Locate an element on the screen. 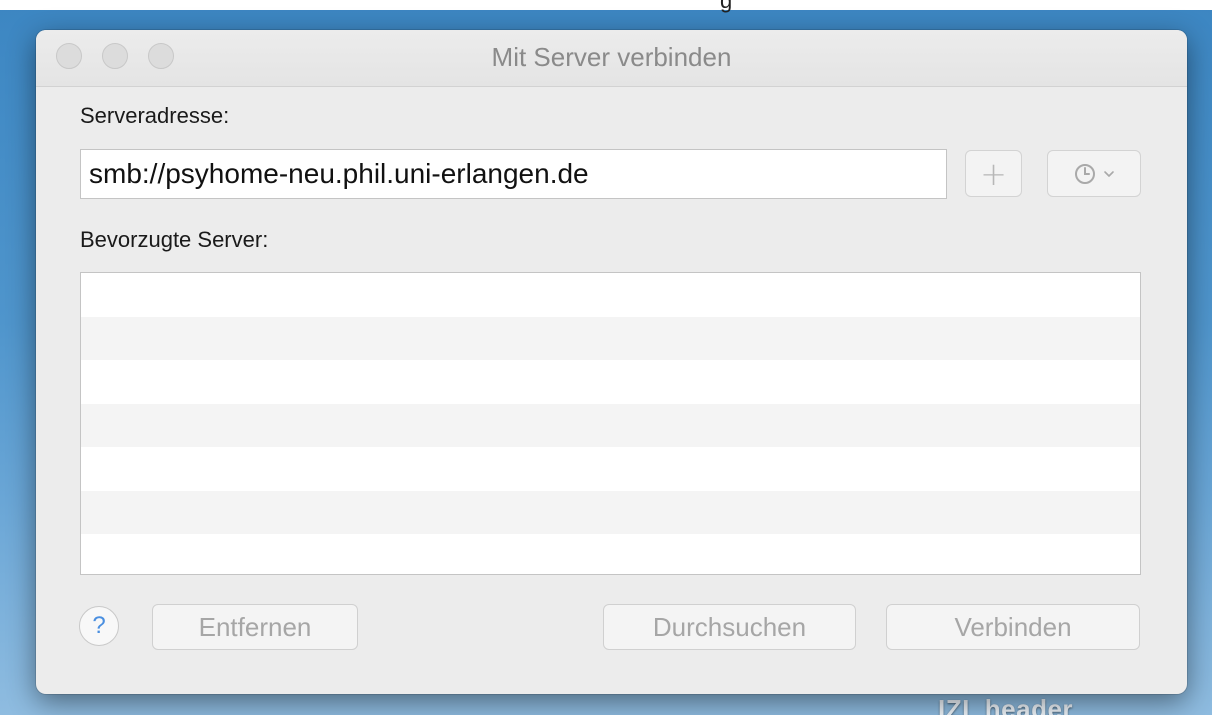 The height and width of the screenshot is (715, 1212). chevron-down-icon is located at coordinates (1109, 174).